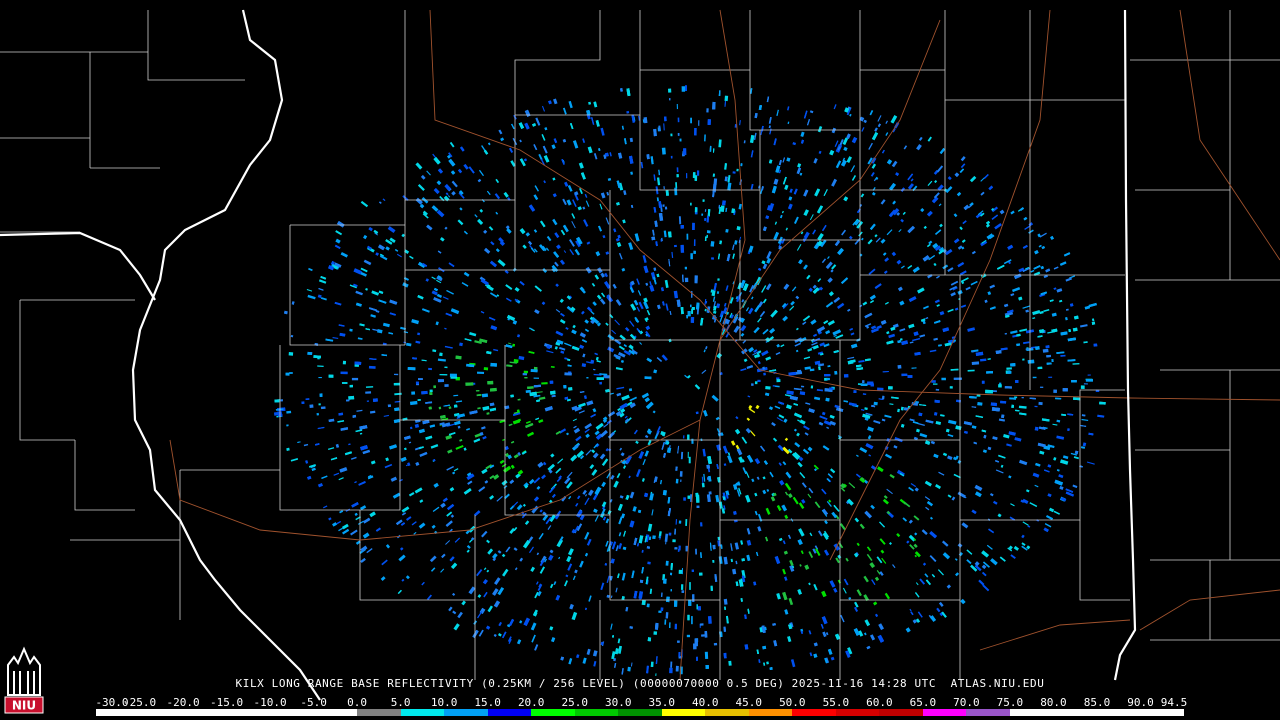 This screenshot has height=720, width=1280. I want to click on scale-label: 35.0, so click(662, 702).